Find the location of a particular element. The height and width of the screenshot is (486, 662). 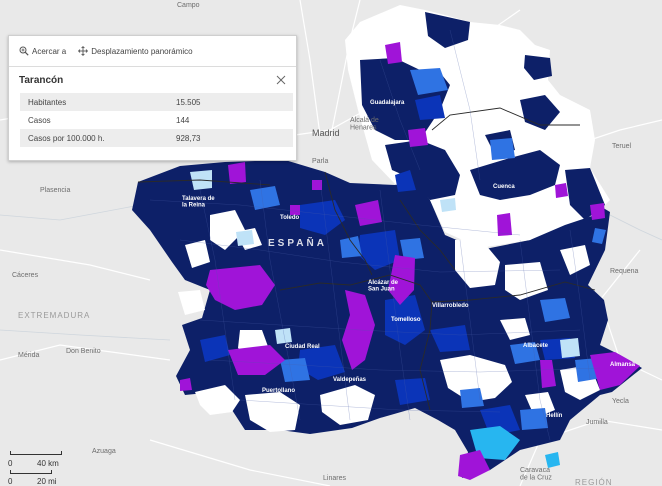

zoom-icon is located at coordinates (24, 51).